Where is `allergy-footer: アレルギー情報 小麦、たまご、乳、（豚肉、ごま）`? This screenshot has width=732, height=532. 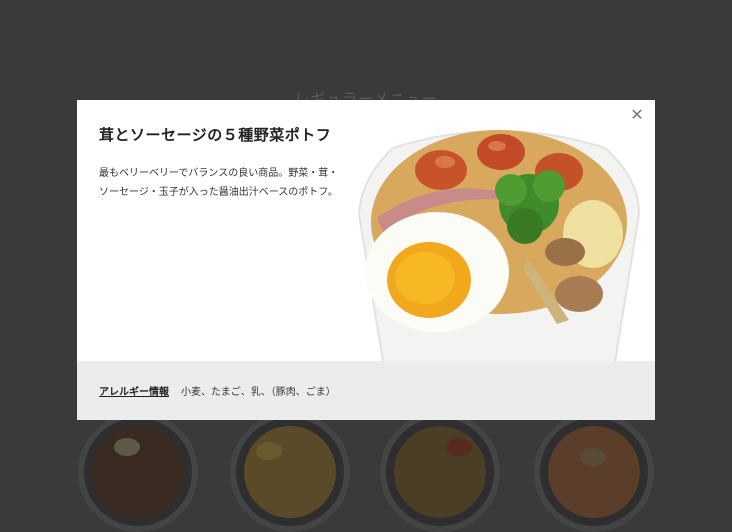 allergy-footer: アレルギー情報 小麦、たまご、乳、（豚肉、ごま） is located at coordinates (366, 390).